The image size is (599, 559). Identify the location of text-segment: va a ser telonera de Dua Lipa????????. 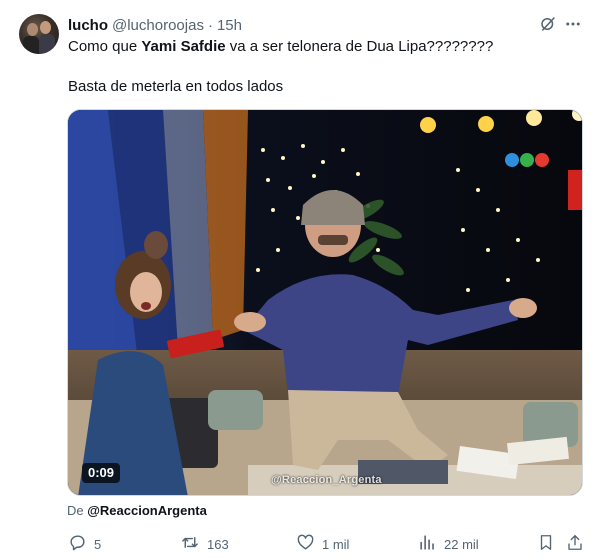
(359, 46).